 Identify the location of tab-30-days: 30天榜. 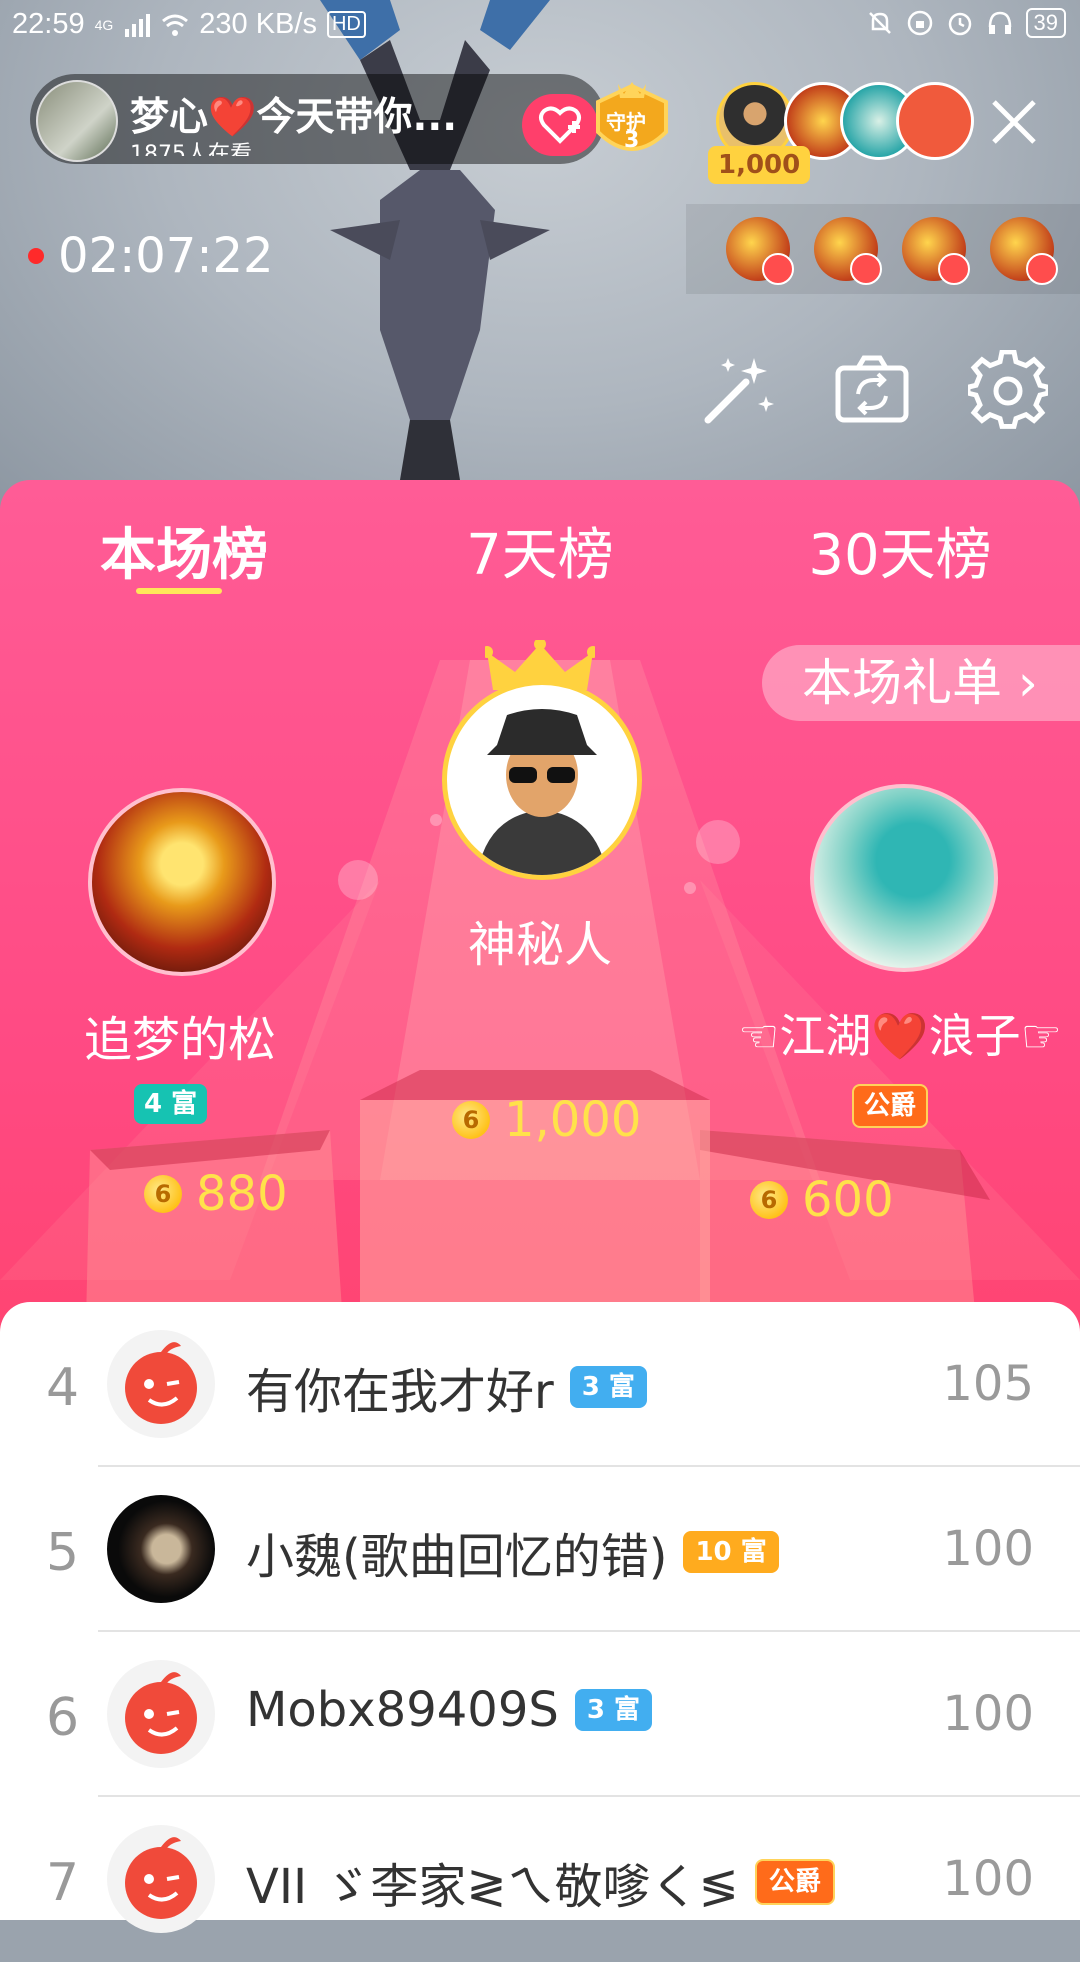
(900, 550).